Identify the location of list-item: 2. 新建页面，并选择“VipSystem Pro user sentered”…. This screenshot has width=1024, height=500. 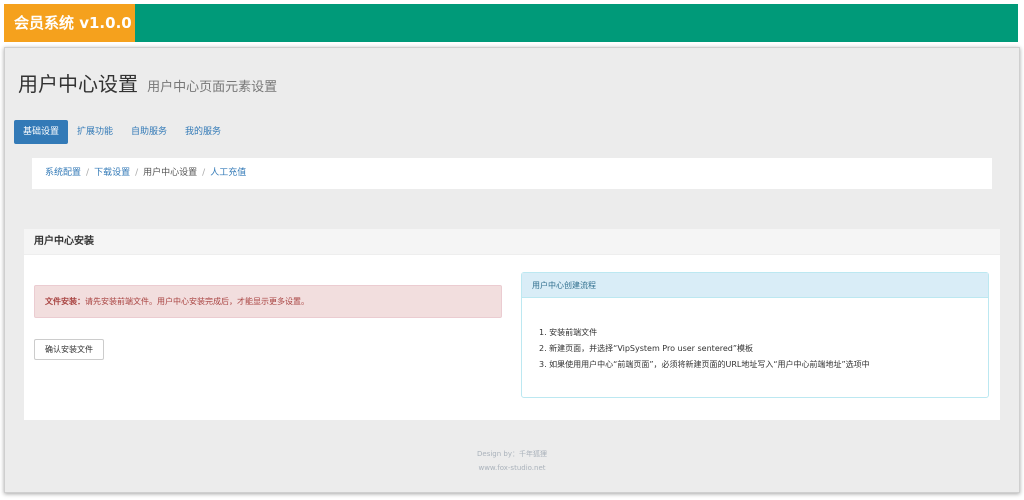
(646, 348).